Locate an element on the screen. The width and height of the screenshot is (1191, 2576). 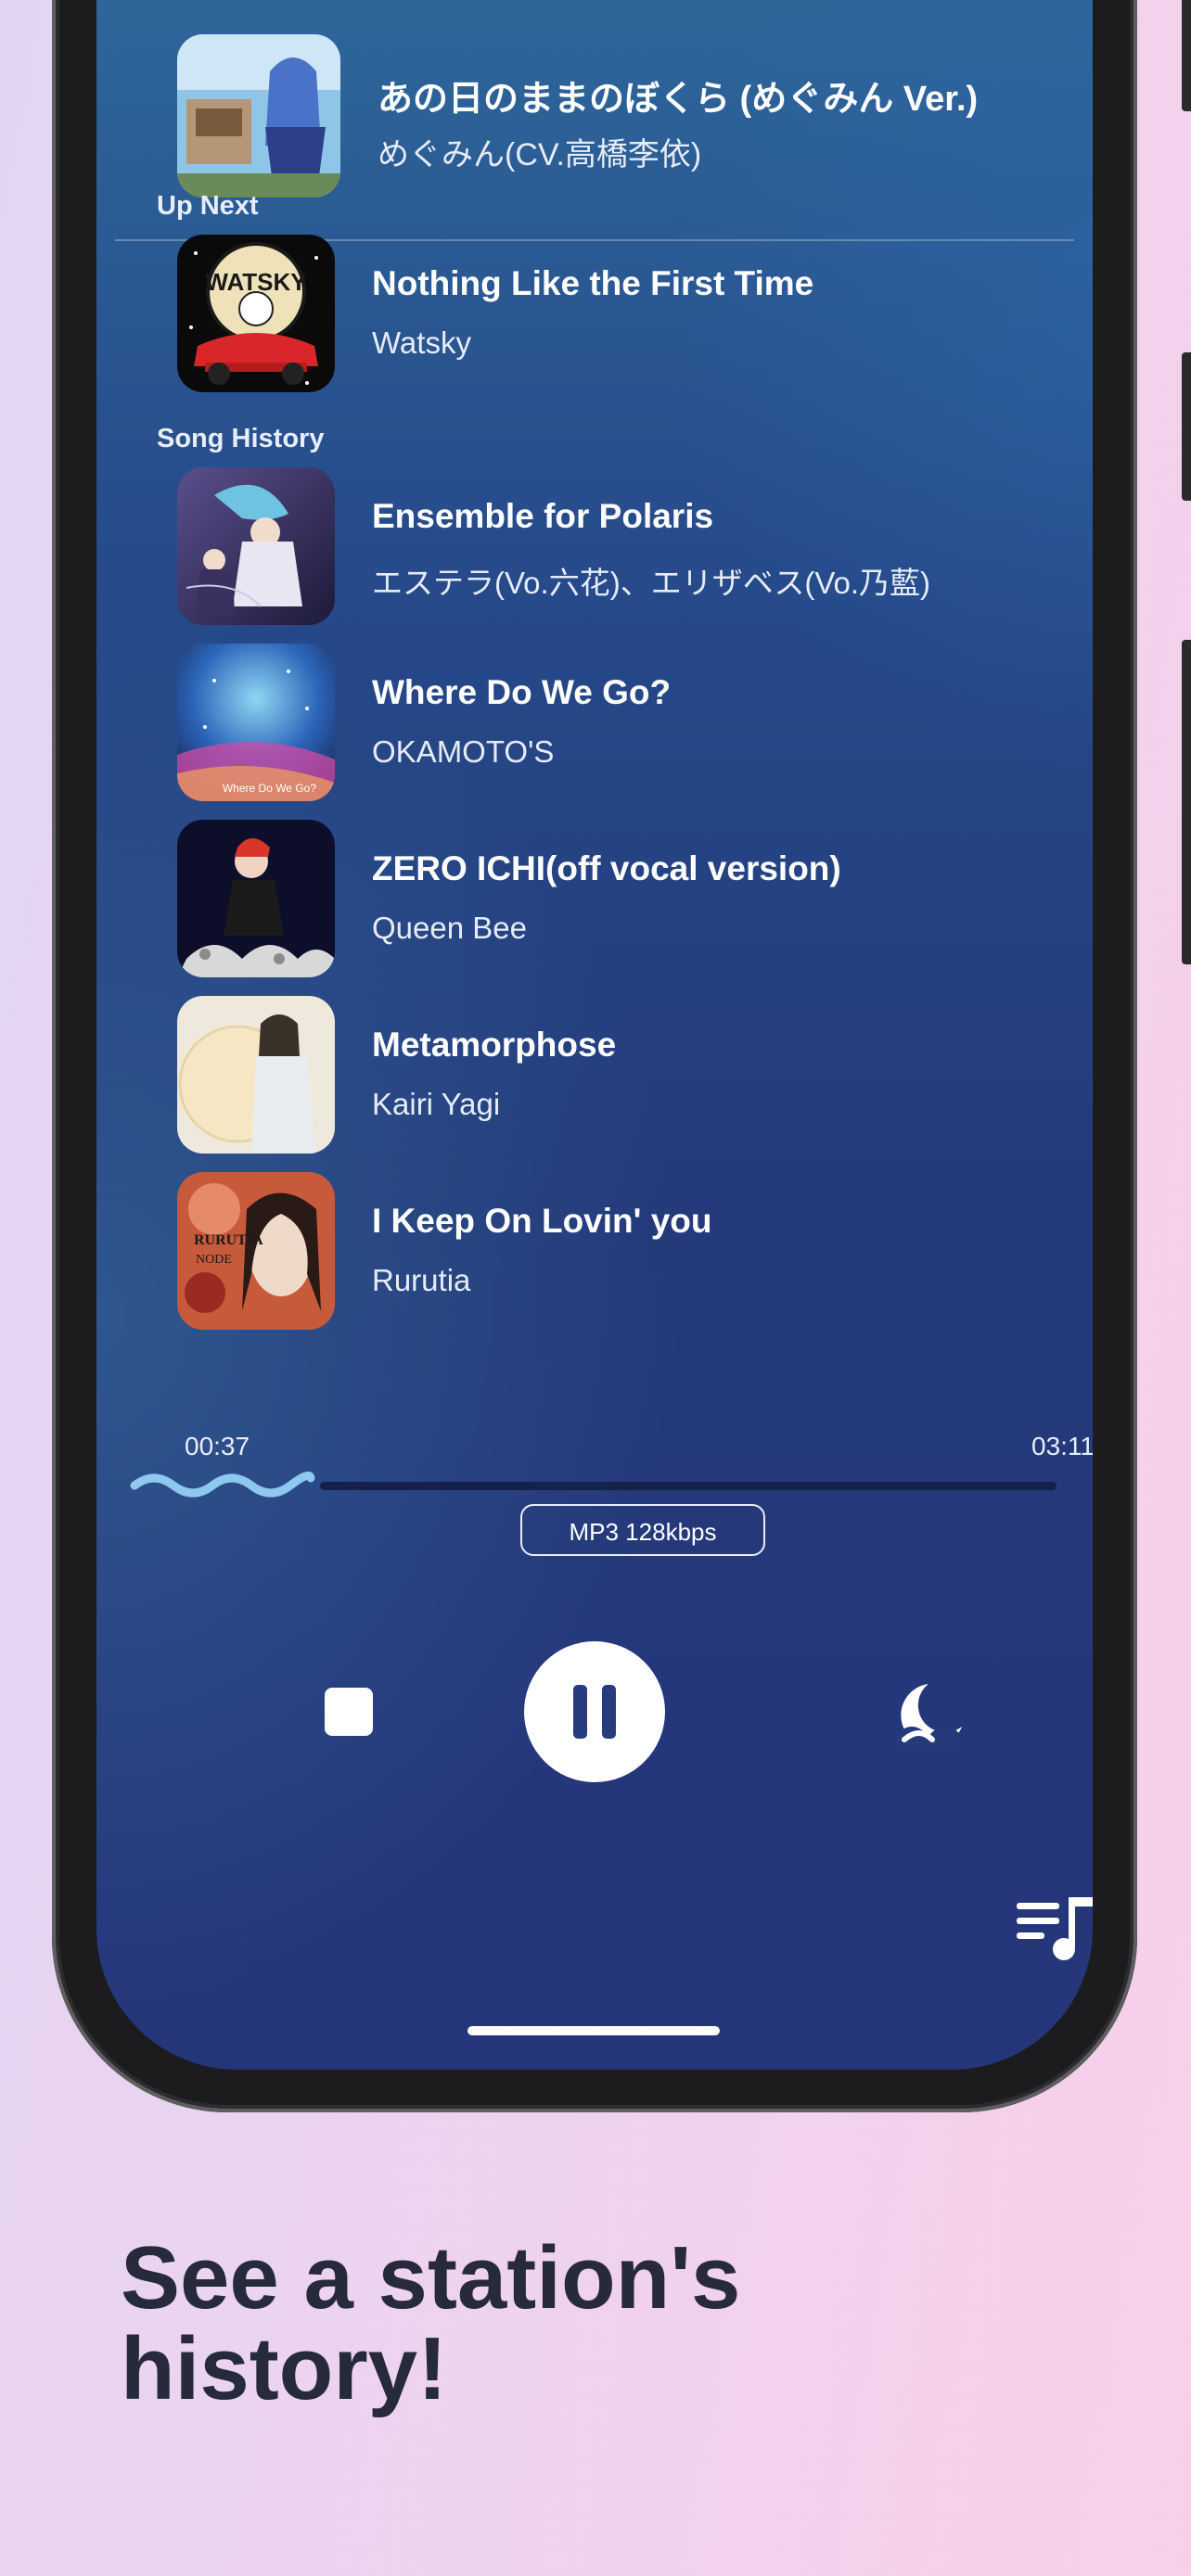
headline-line-2: history! is located at coordinates (284, 2368).